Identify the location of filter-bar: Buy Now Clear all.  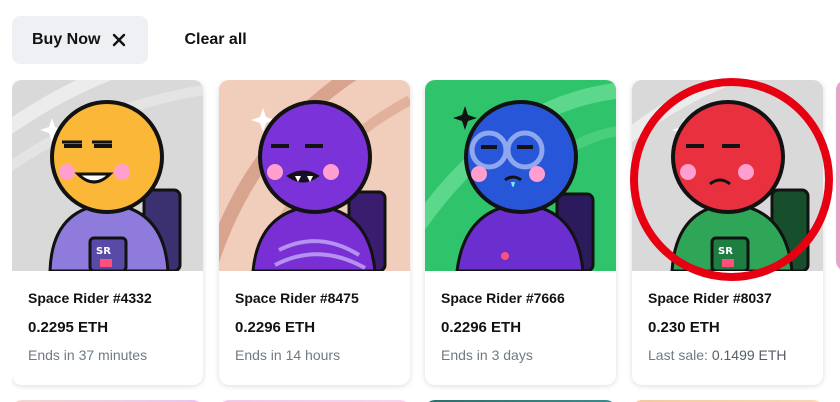
(129, 40).